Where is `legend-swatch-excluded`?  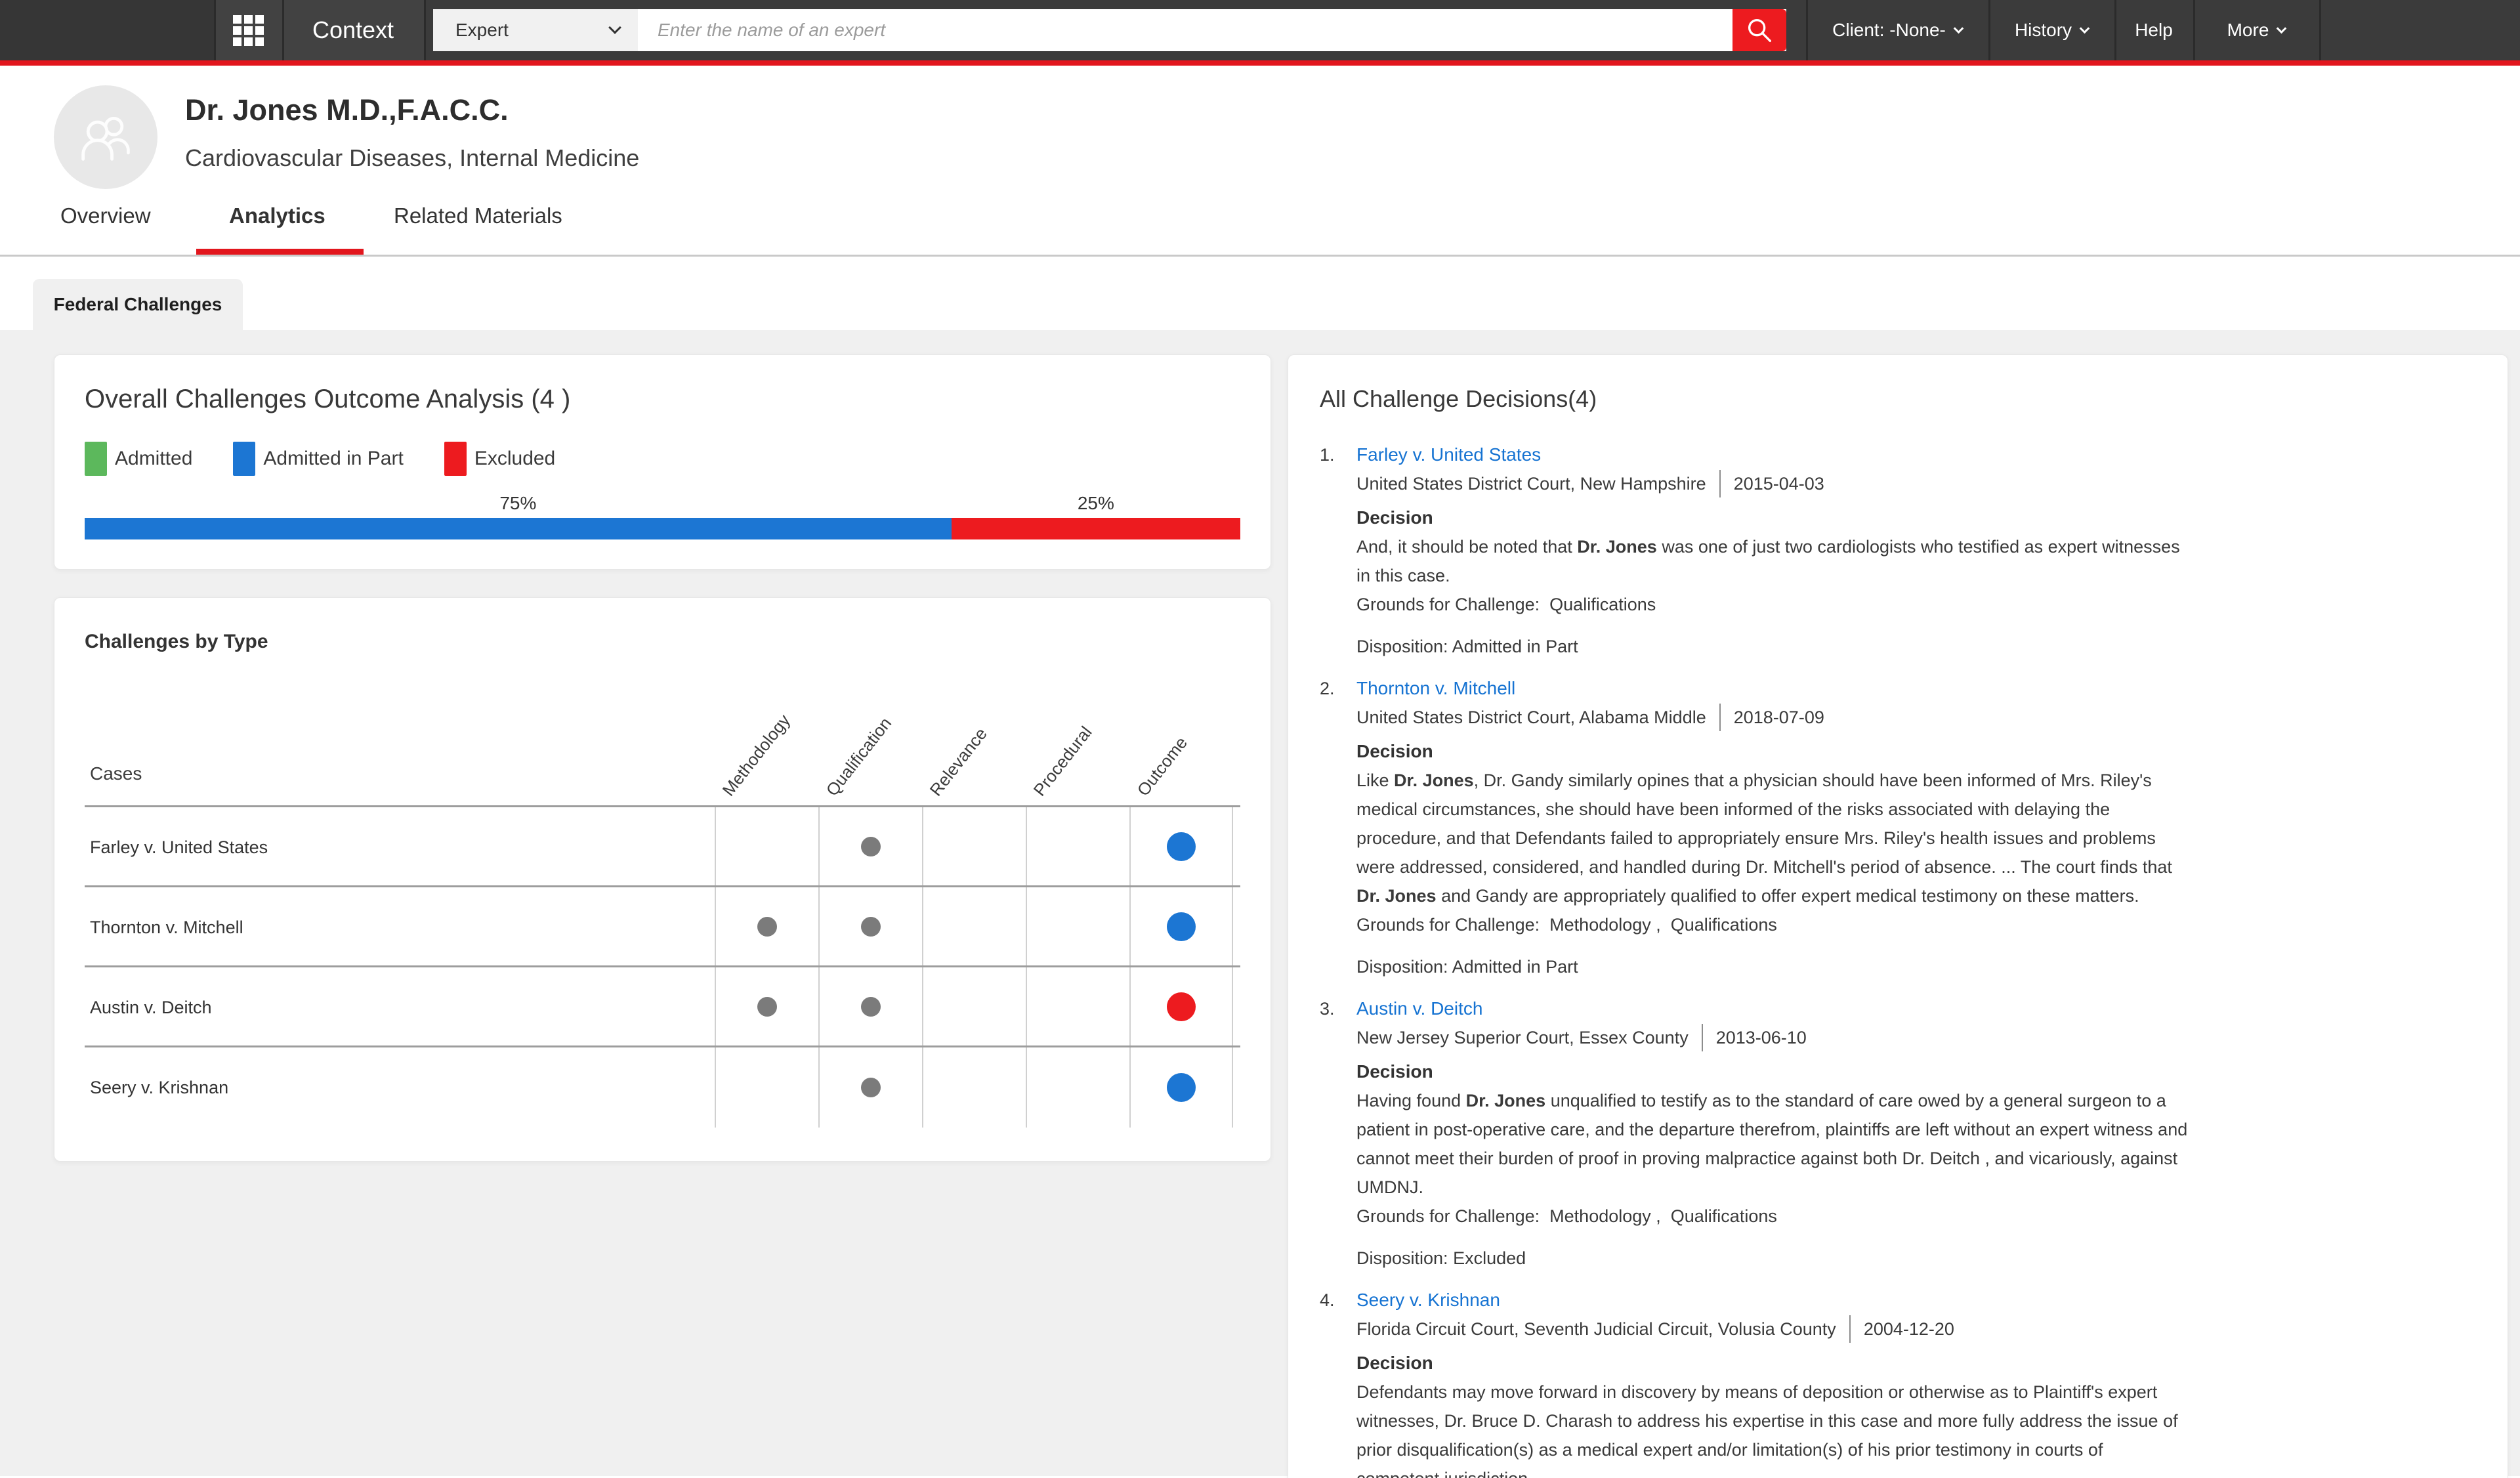 legend-swatch-excluded is located at coordinates (455, 459).